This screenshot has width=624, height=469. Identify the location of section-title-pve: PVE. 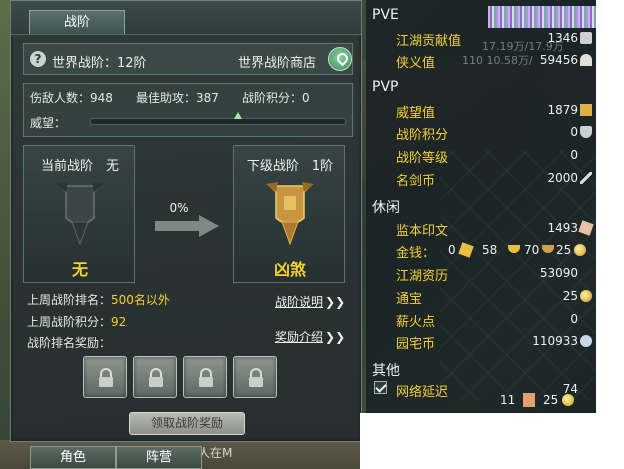
(385, 15).